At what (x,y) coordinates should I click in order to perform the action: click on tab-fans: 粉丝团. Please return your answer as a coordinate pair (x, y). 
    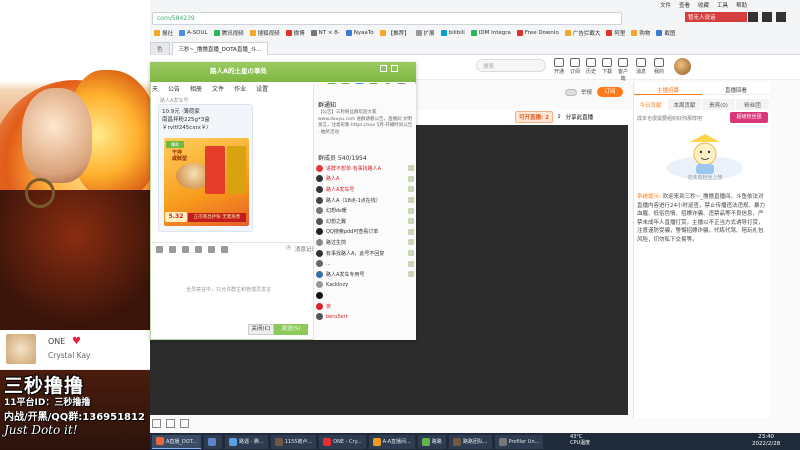
    Looking at the image, I should click on (752, 104).